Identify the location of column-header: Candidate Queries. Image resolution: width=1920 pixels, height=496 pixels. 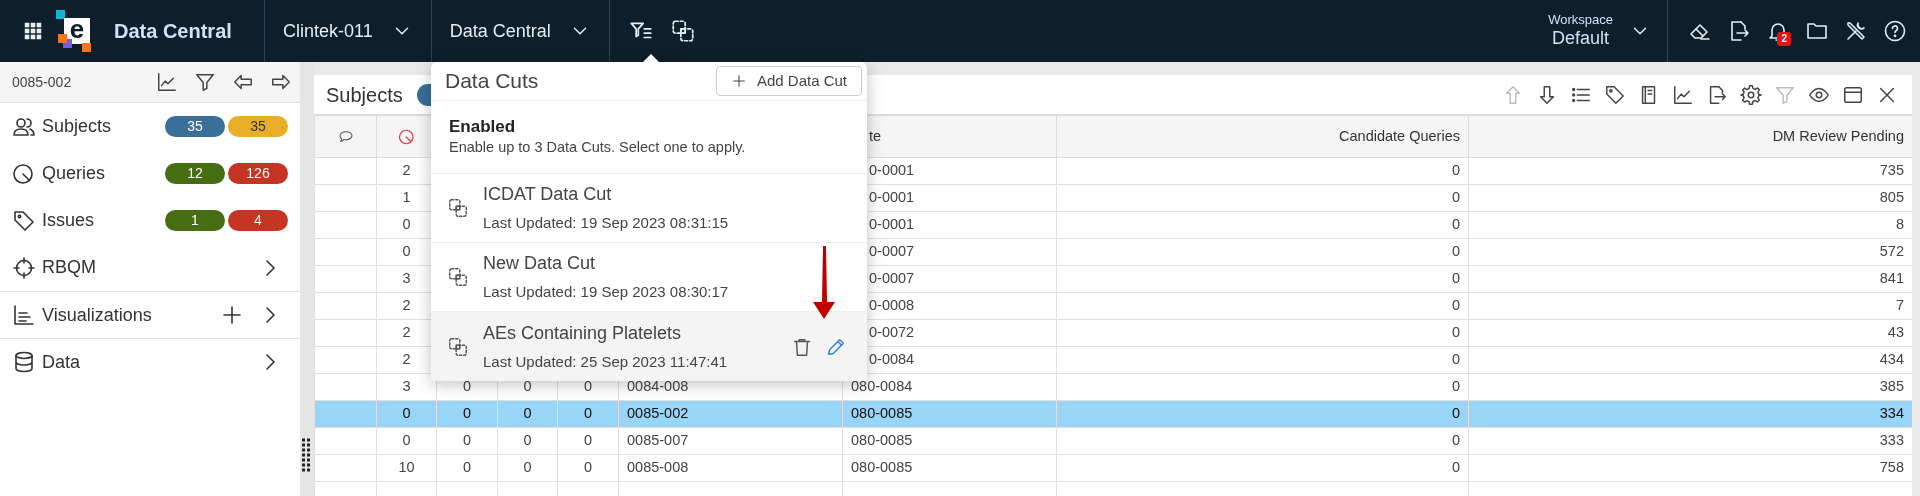
(1262, 136).